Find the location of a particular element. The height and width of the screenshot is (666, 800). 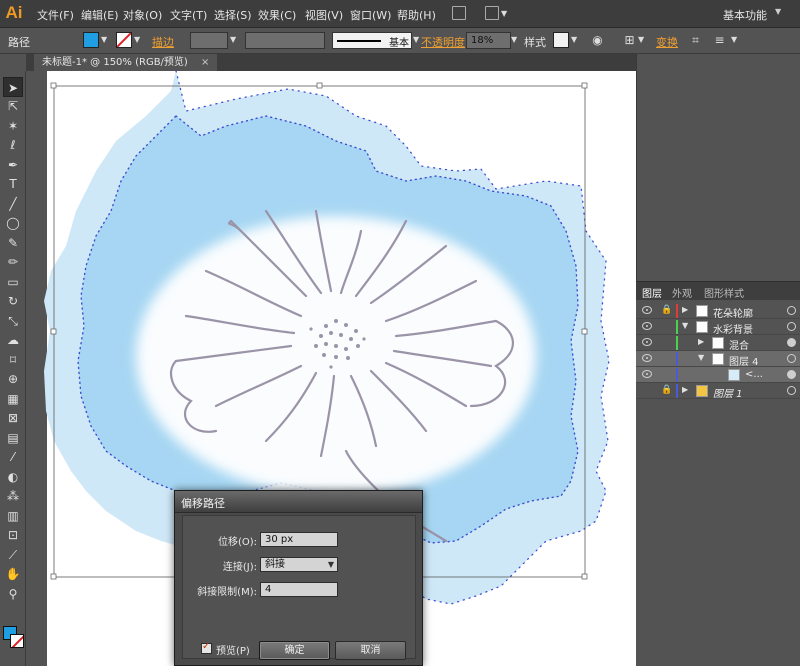

slice-icon: ⟋ is located at coordinates (13, 555).